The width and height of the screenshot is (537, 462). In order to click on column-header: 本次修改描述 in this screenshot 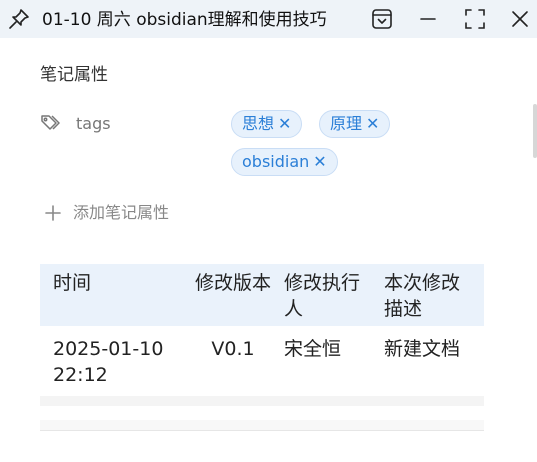, I will do `click(431, 295)`.